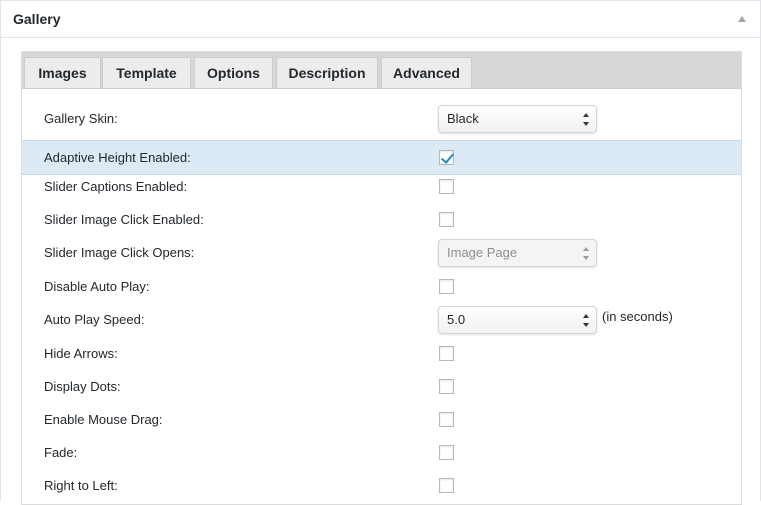 This screenshot has height=505, width=761. What do you see at coordinates (327, 72) in the screenshot?
I see `tab-description: Description` at bounding box center [327, 72].